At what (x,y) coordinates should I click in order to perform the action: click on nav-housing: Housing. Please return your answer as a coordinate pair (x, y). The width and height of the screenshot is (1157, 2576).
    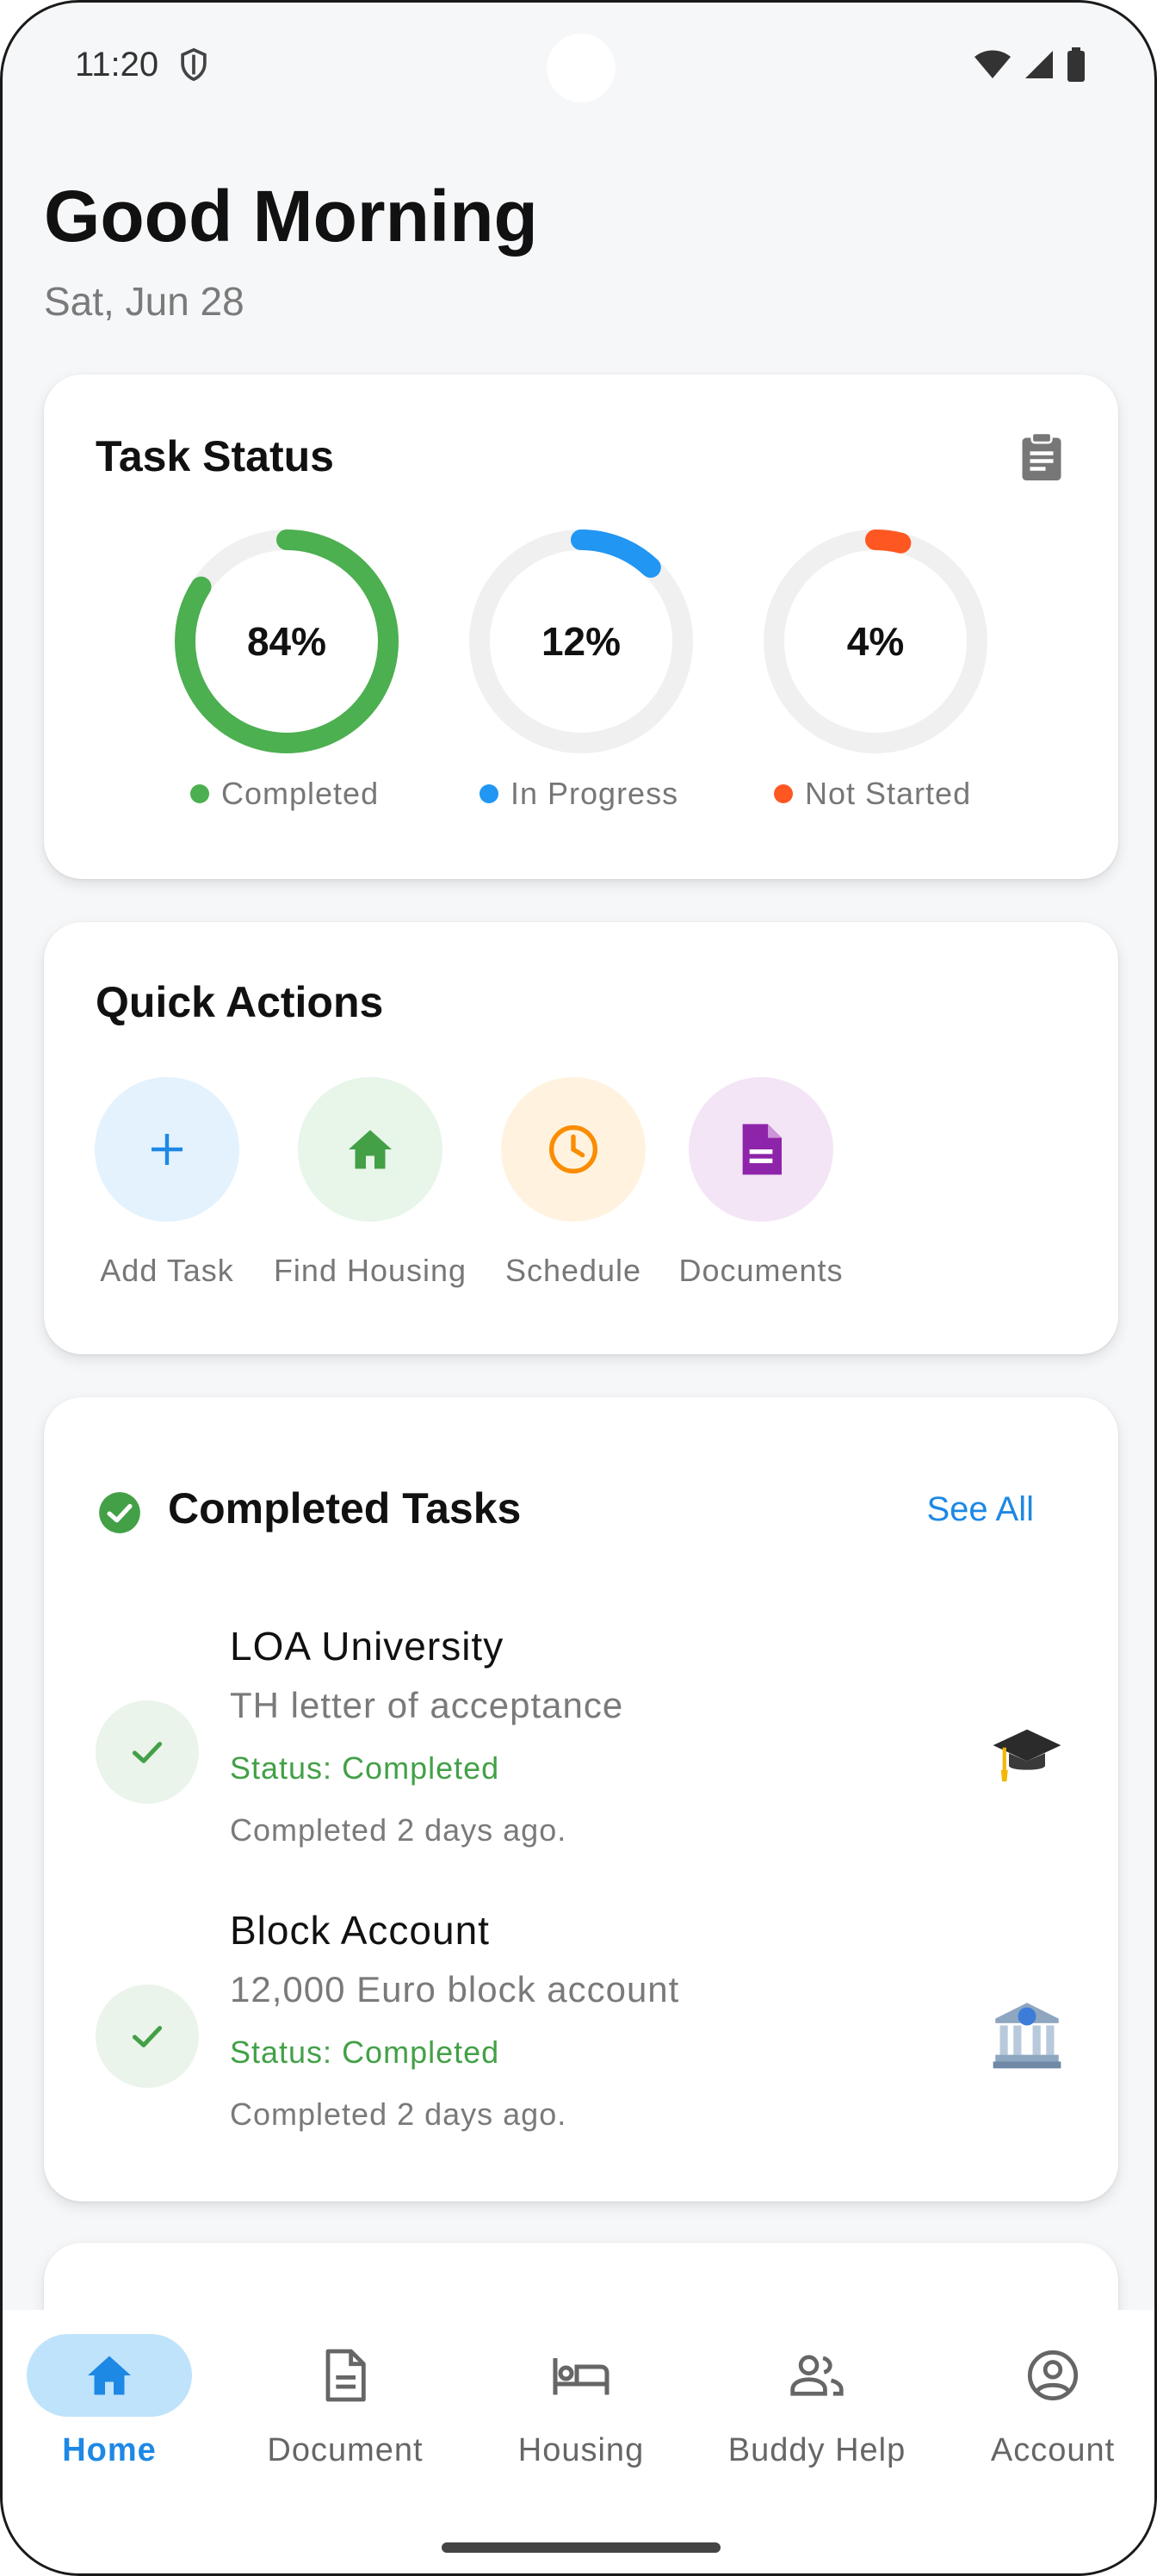
    Looking at the image, I should click on (581, 2401).